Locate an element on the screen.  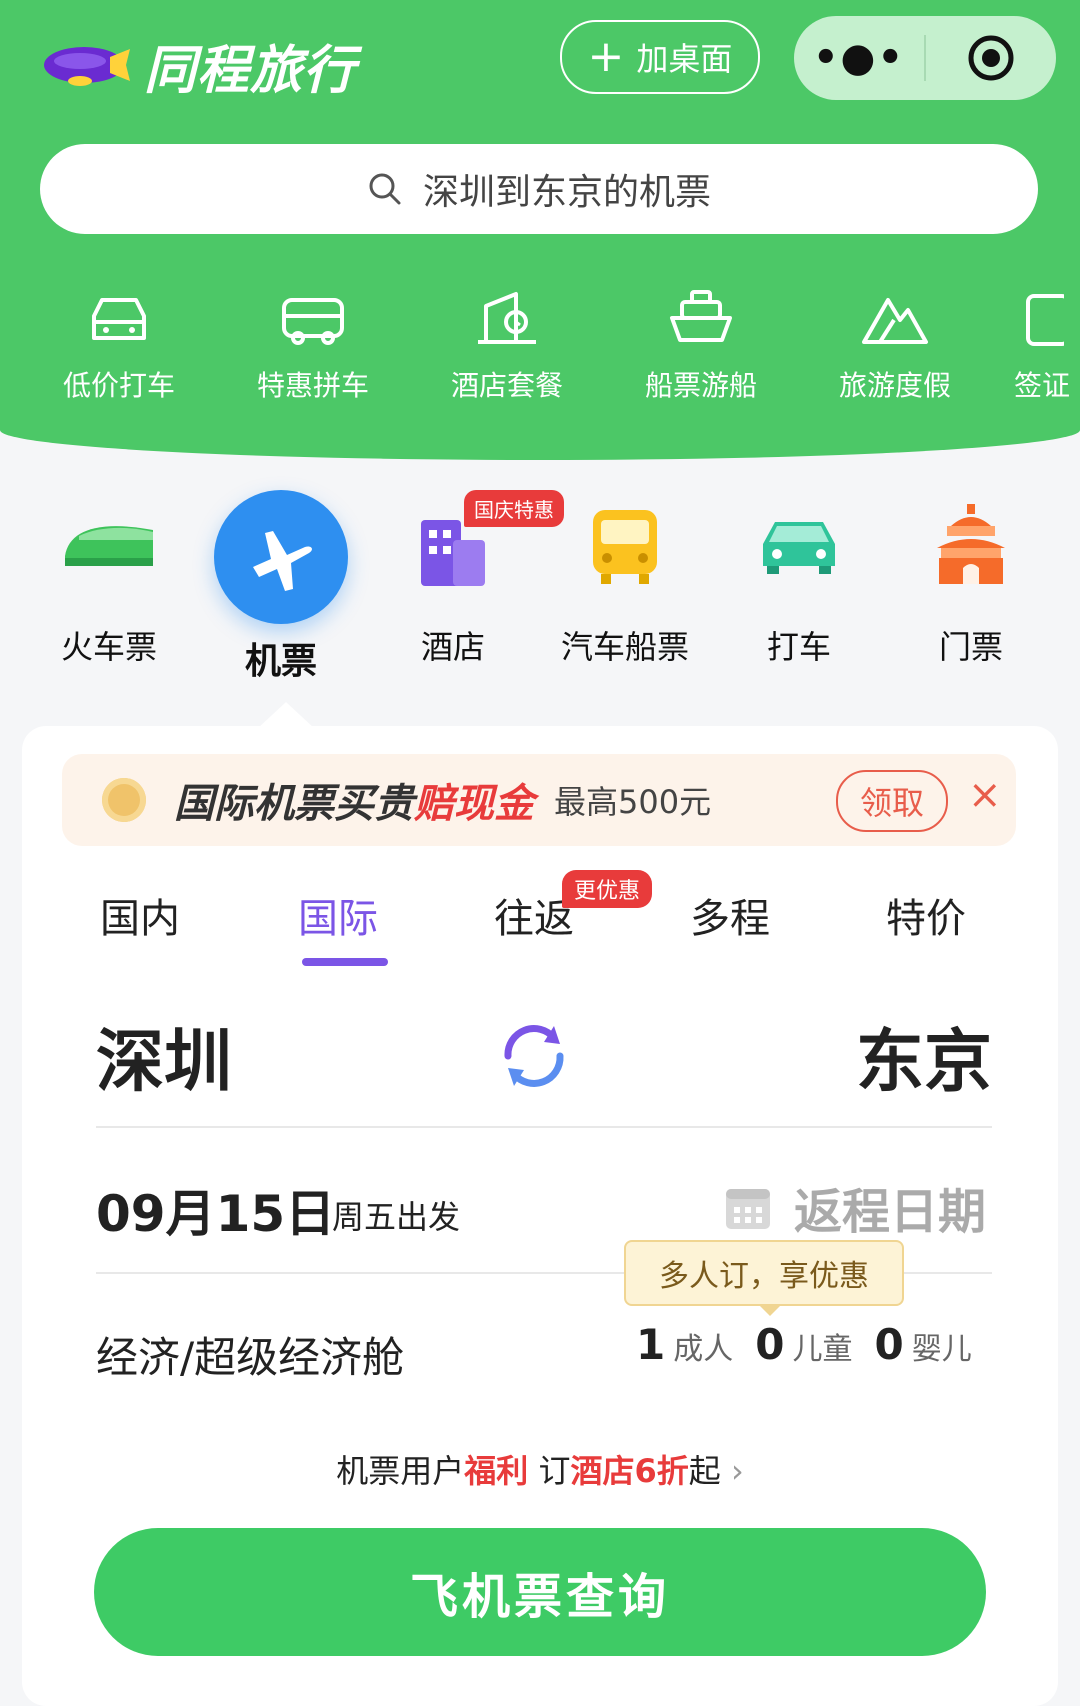
quick-nav-label: 签证 is located at coordinates (1042, 385).